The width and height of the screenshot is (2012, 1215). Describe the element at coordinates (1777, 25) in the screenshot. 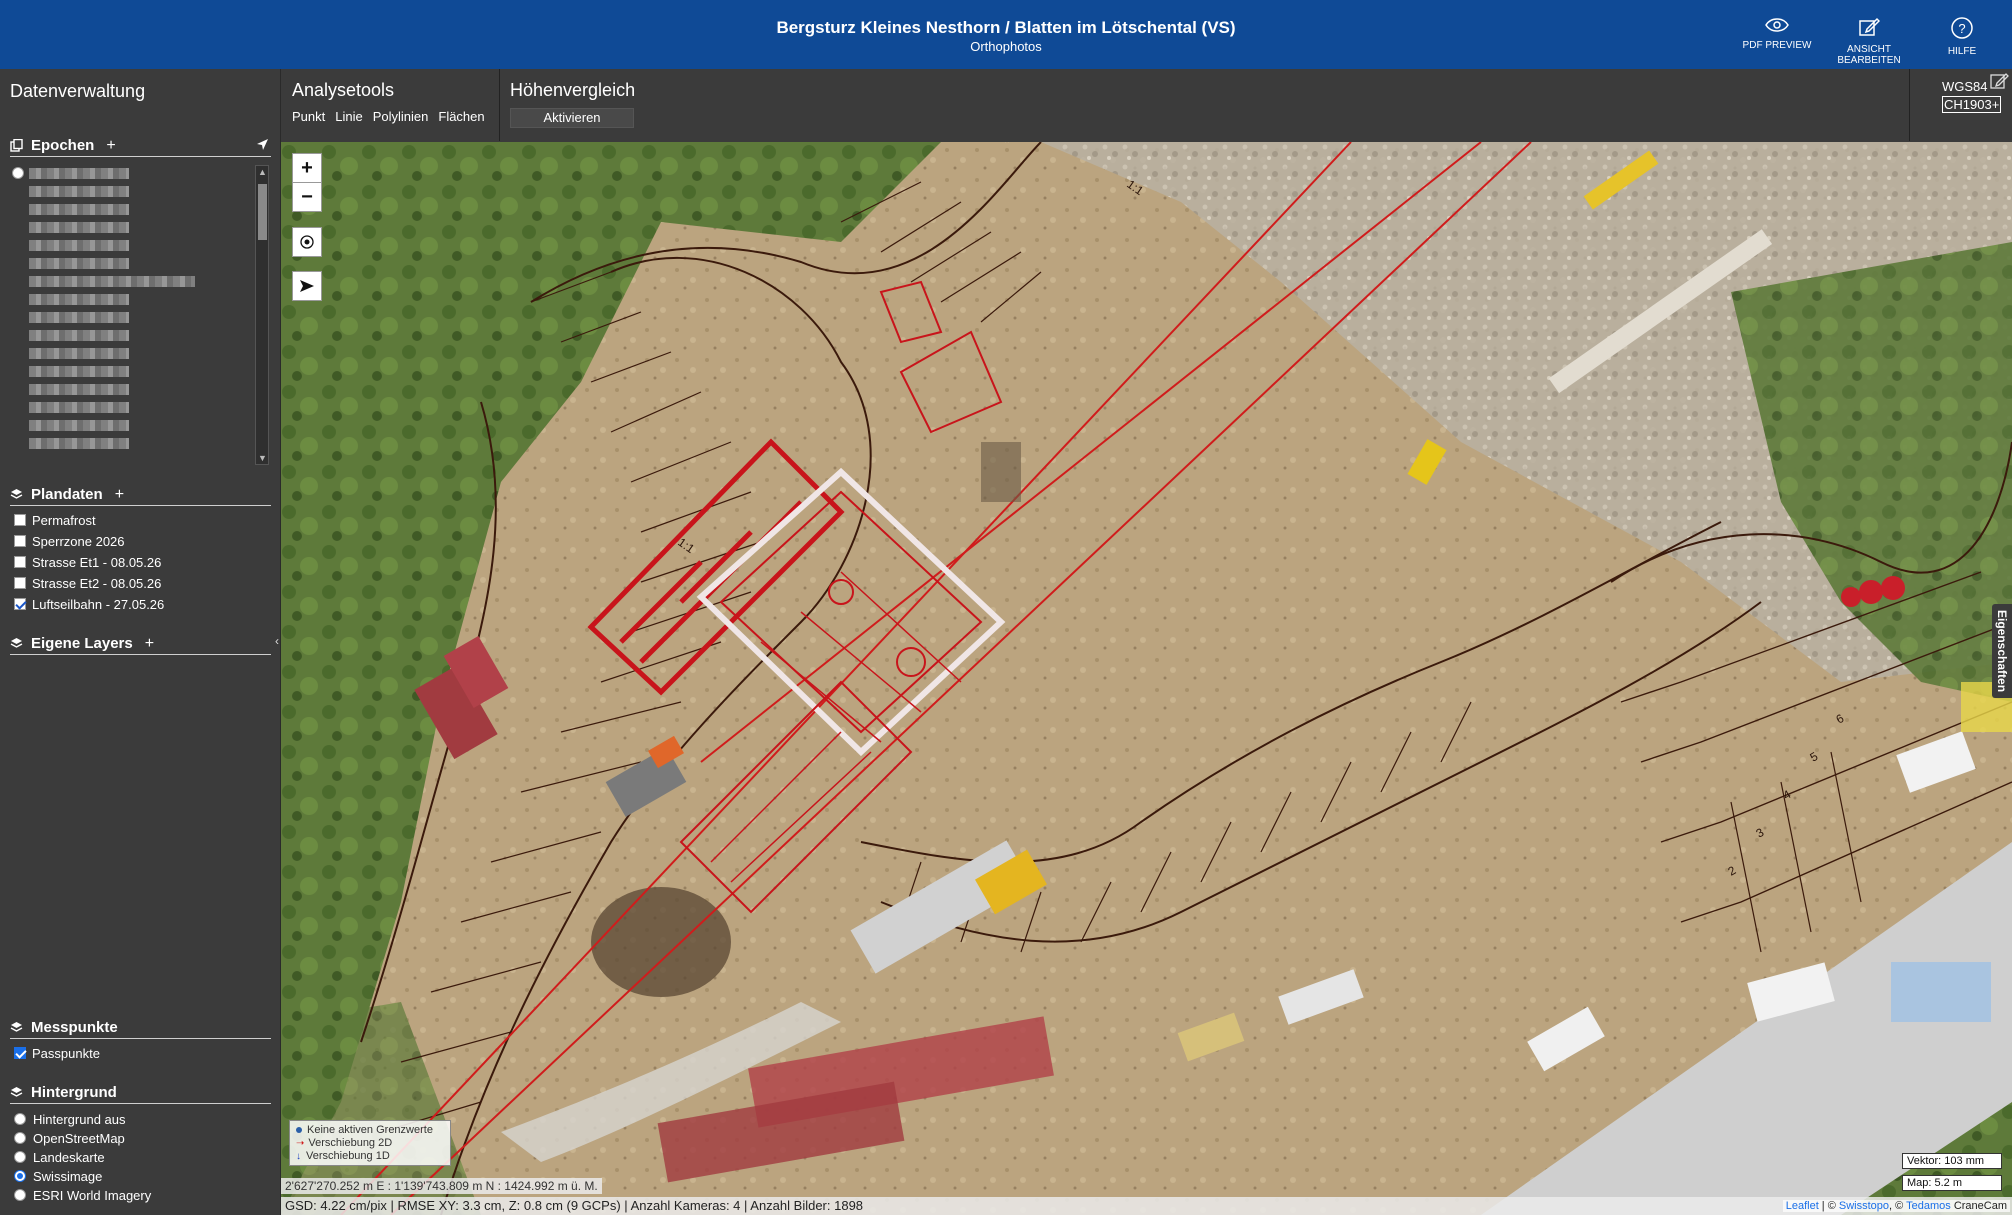

I see `eye-icon` at that location.